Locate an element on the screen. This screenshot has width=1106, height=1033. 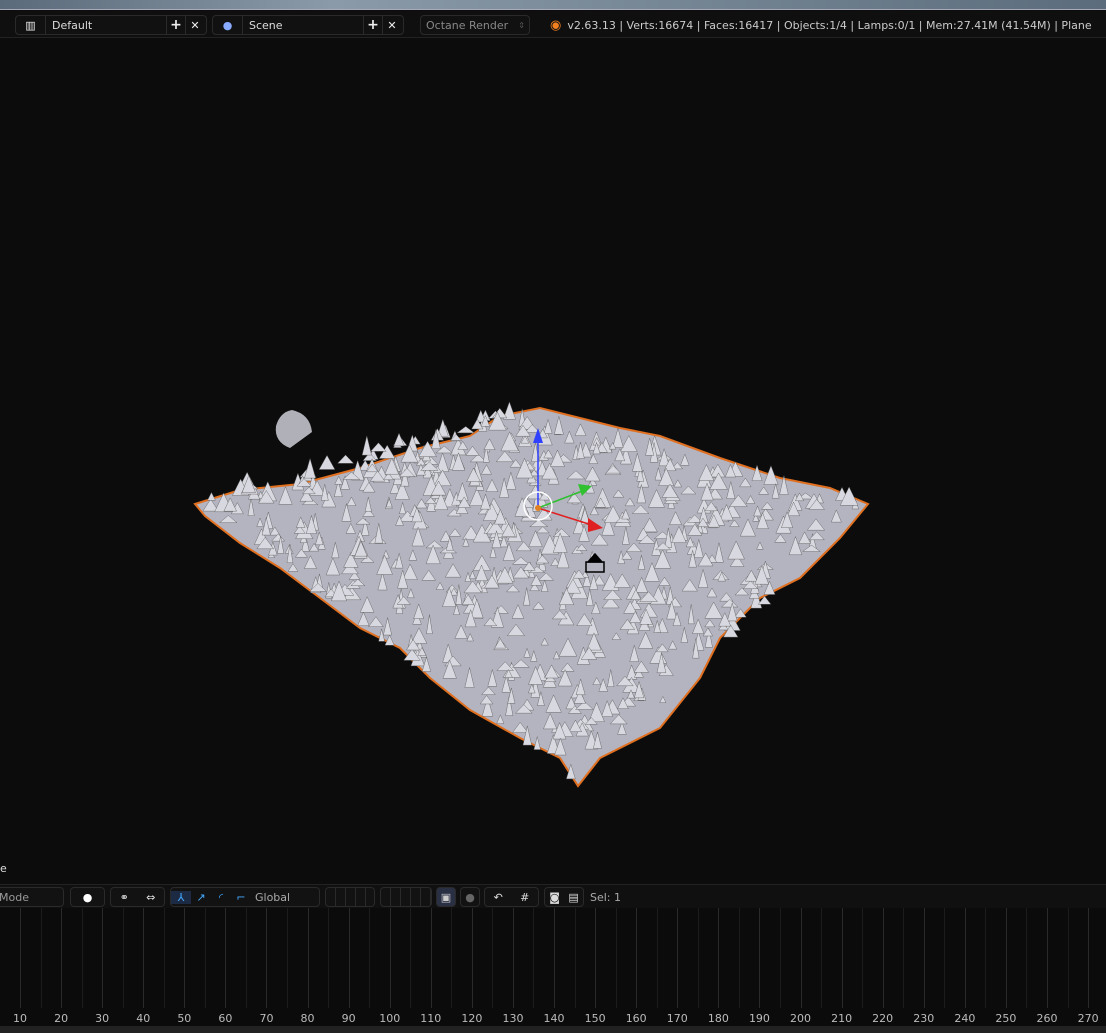
timeline-tick-label: 20 is located at coordinates (61, 1018).